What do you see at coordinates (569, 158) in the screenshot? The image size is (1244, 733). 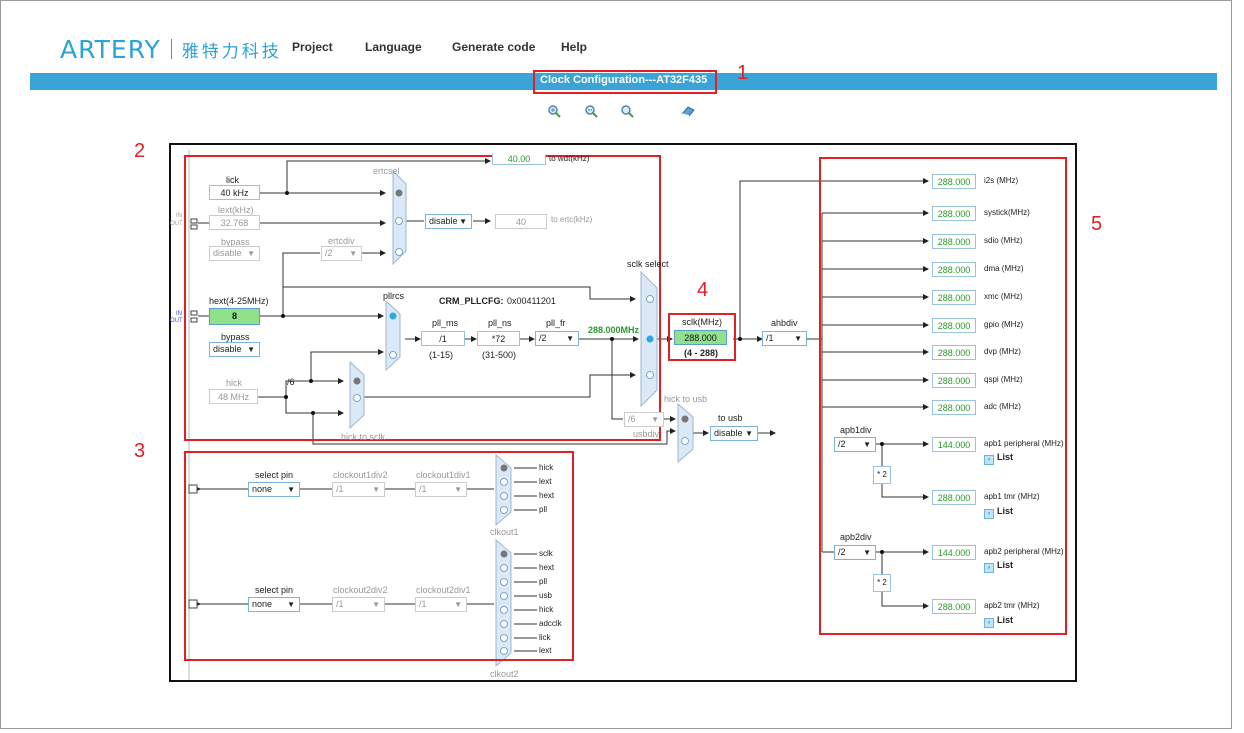 I see `wdt-label: to wdt(kHz)` at bounding box center [569, 158].